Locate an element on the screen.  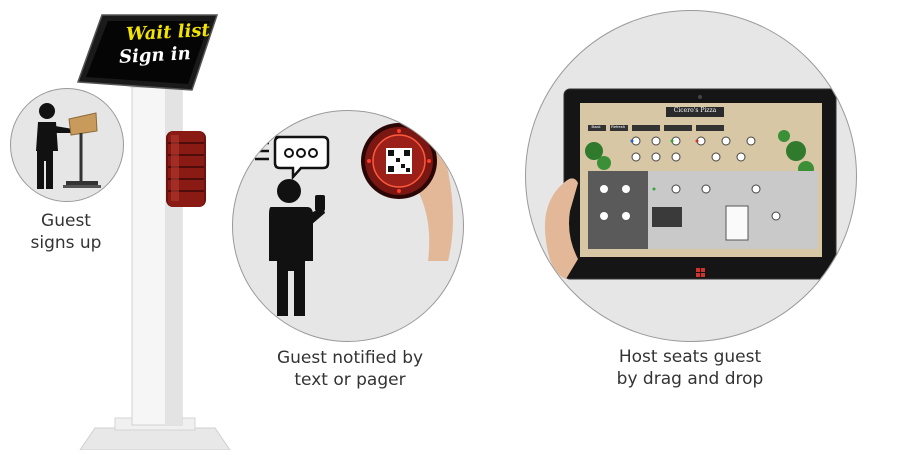
step-signup-caption-line1: Guest is located at coordinates (66, 221).